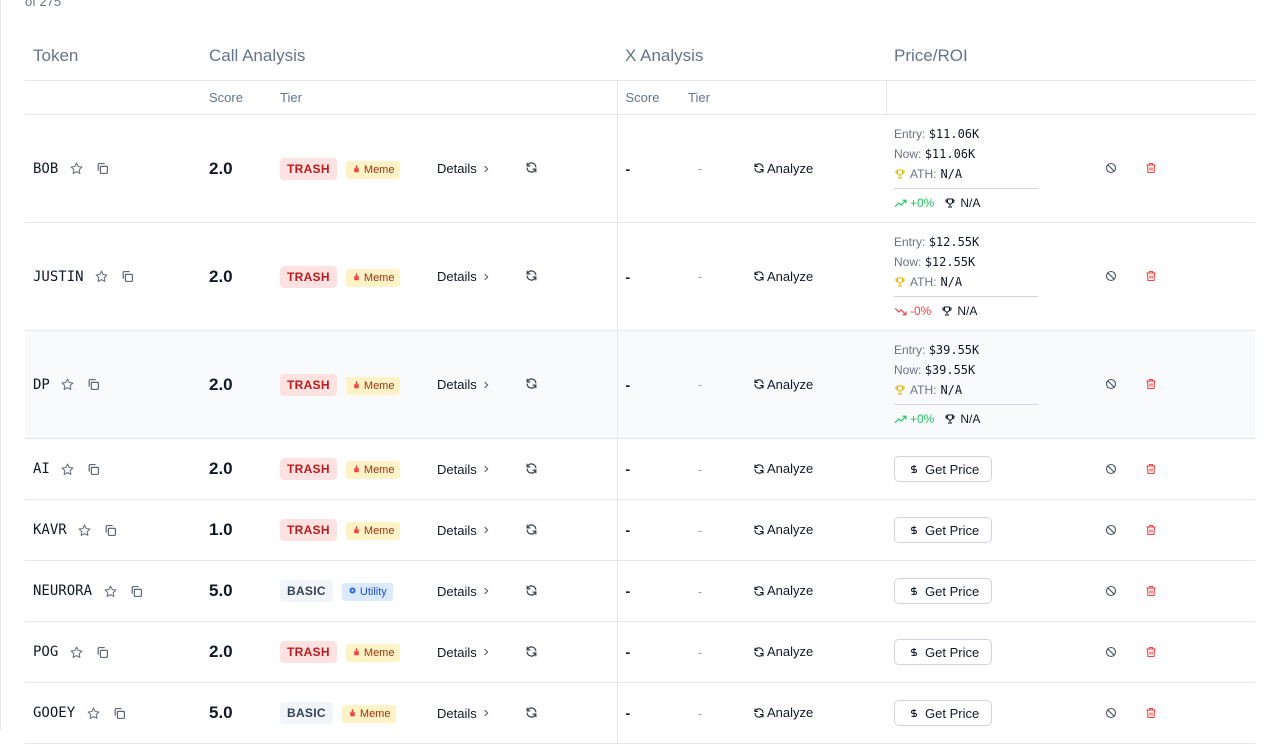 Image resolution: width=1280 pixels, height=744 pixels. I want to click on roi-value: -0%, so click(912, 311).